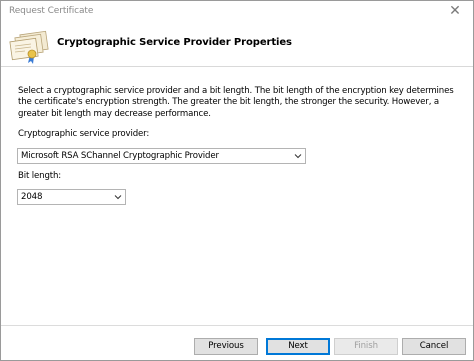  What do you see at coordinates (237, 12) in the screenshot?
I see `title-bar: Request Certificate ✕` at bounding box center [237, 12].